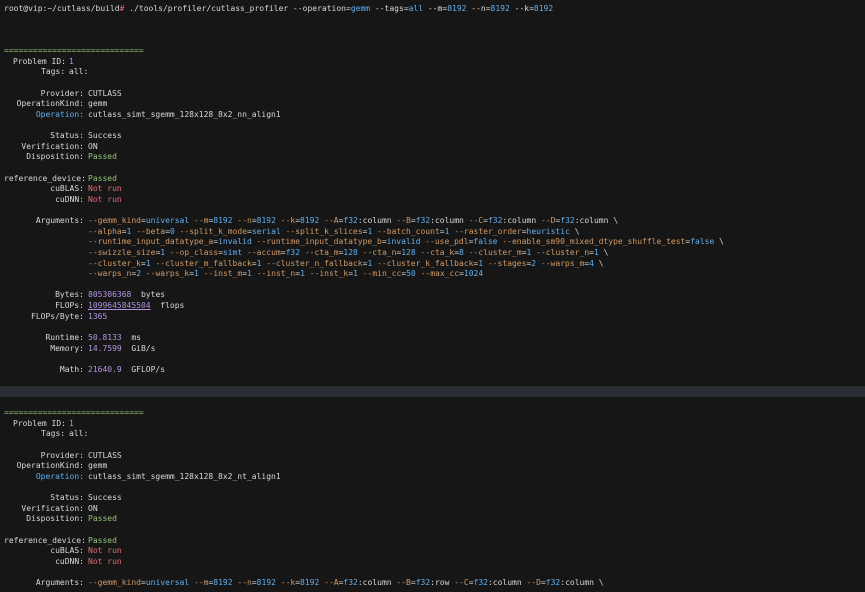 Image resolution: width=865 pixels, height=592 pixels. I want to click on flops-per-byte-label: FLOPs/Byte:, so click(57, 316).